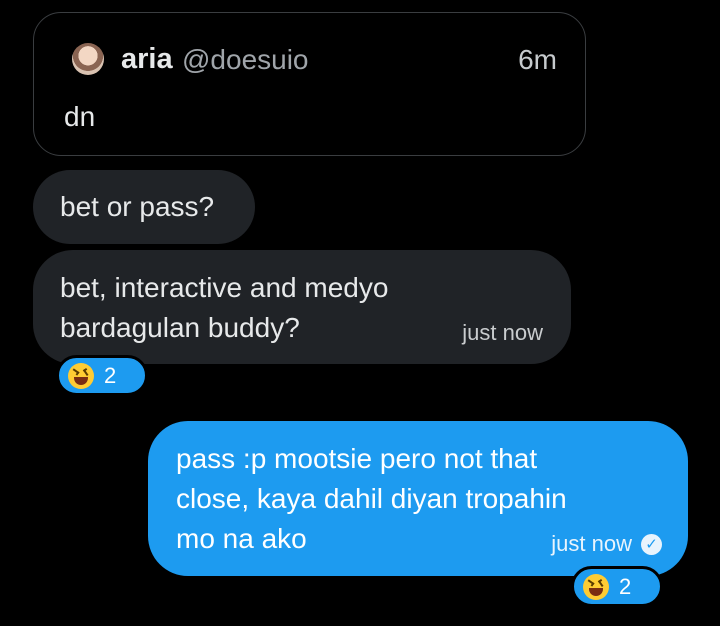 This screenshot has height=626, width=720. Describe the element at coordinates (537, 59) in the screenshot. I see `post-time: 6m` at that location.